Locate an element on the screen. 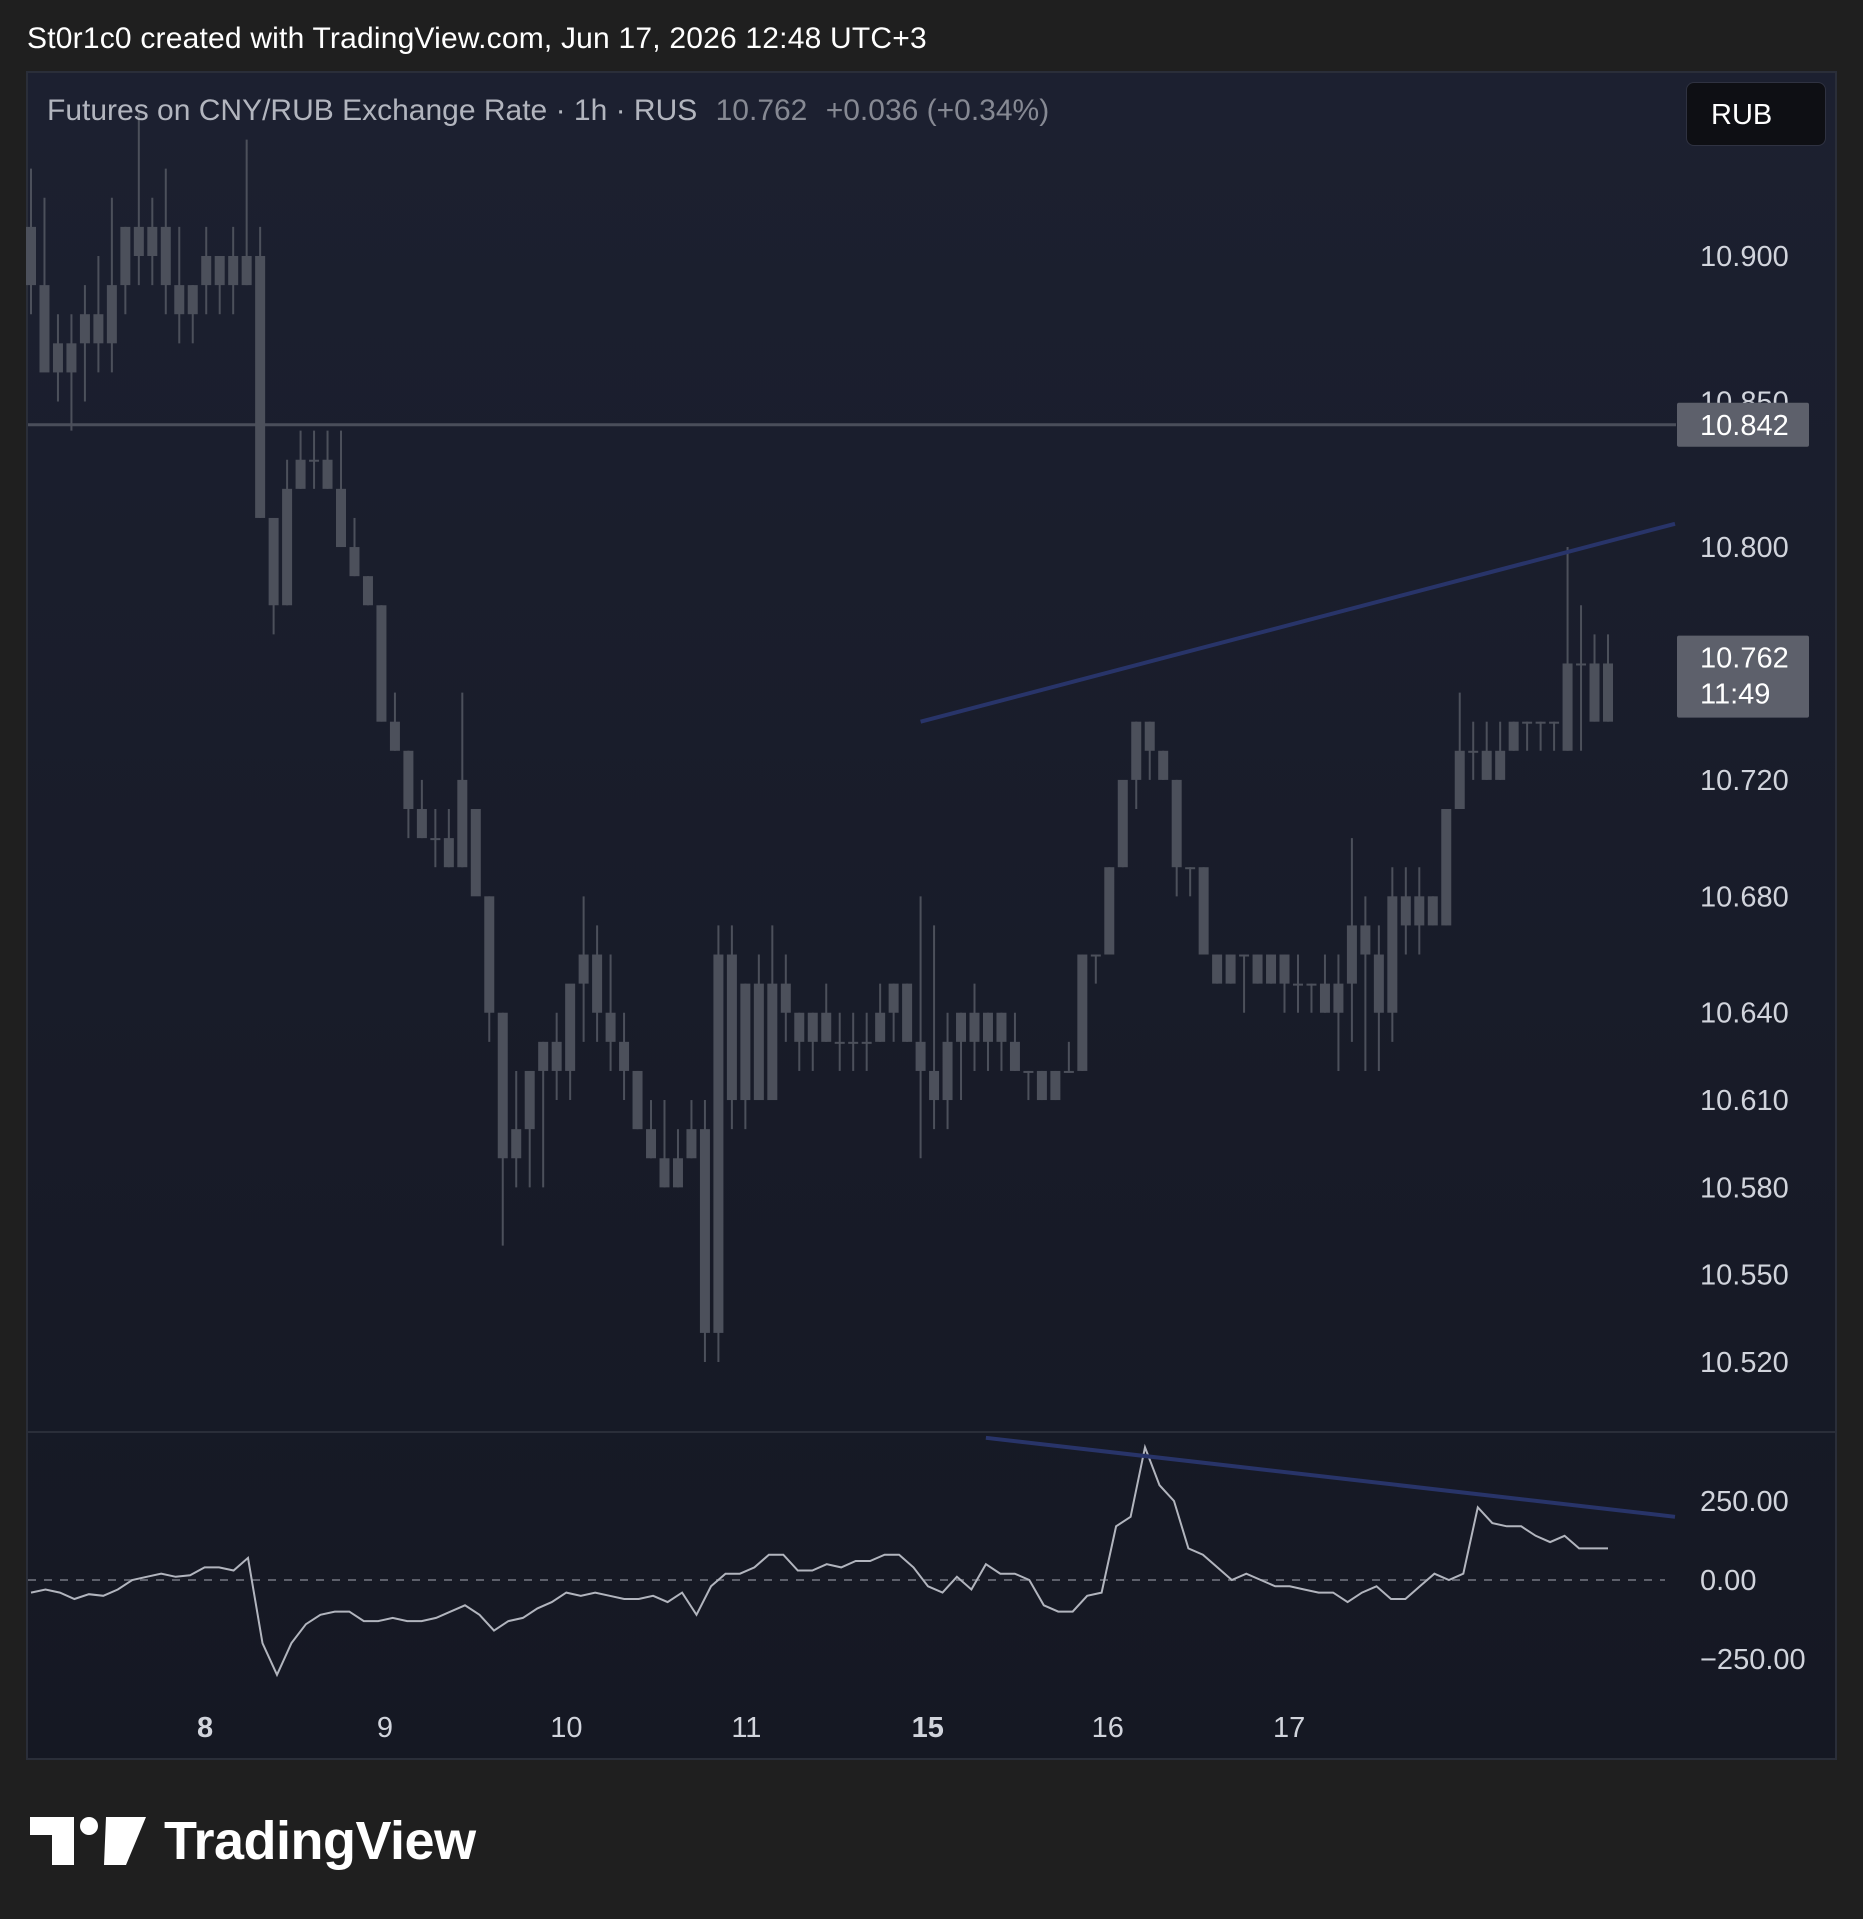 The width and height of the screenshot is (1863, 1919). time-axis-tick: 8 is located at coordinates (205, 1728).